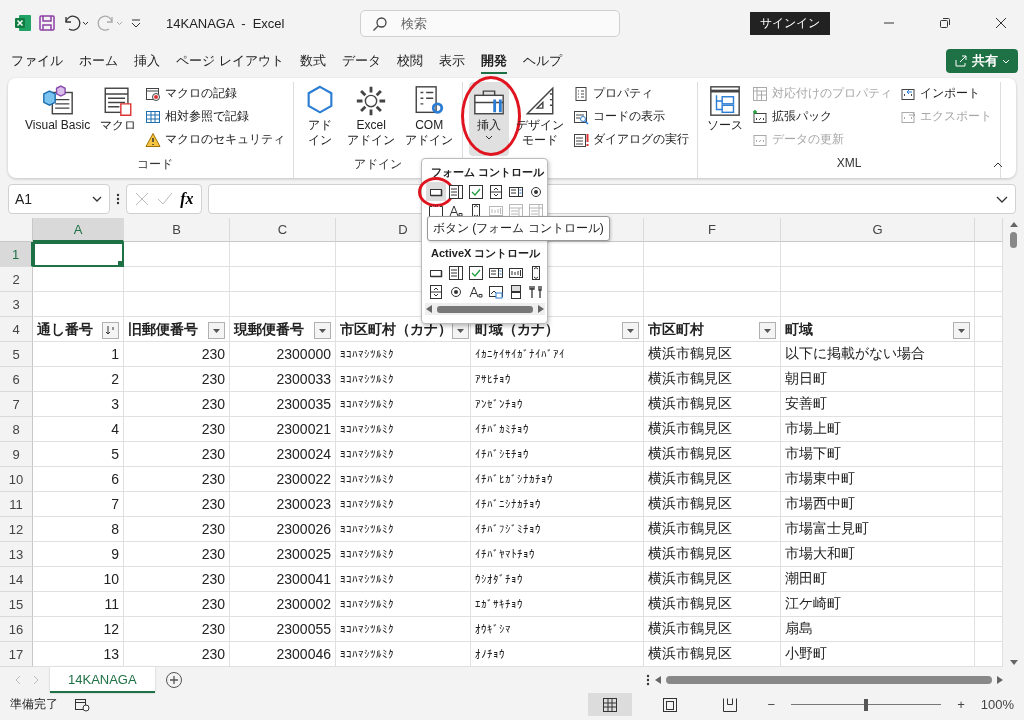 This screenshot has height=720, width=1024. Describe the element at coordinates (631, 139) in the screenshot. I see `ribbon-command: ダイアログの実行` at that location.